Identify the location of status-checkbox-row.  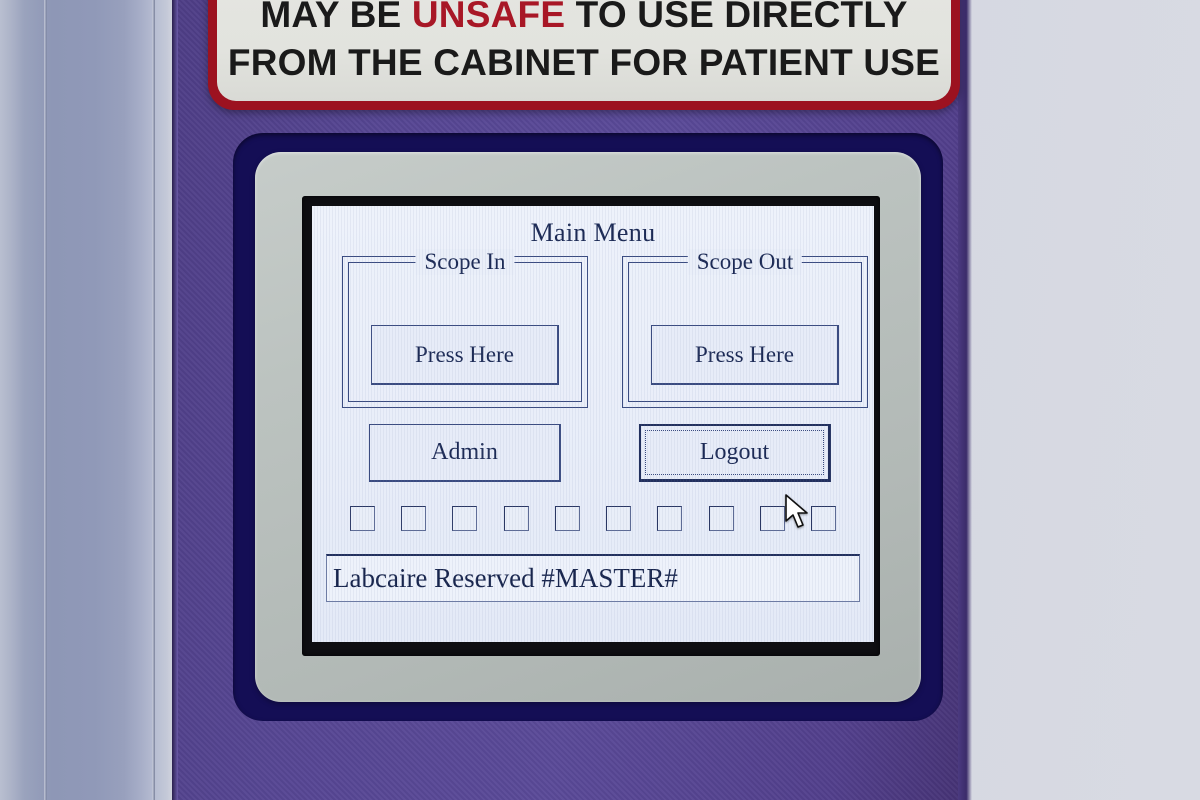
(593, 520).